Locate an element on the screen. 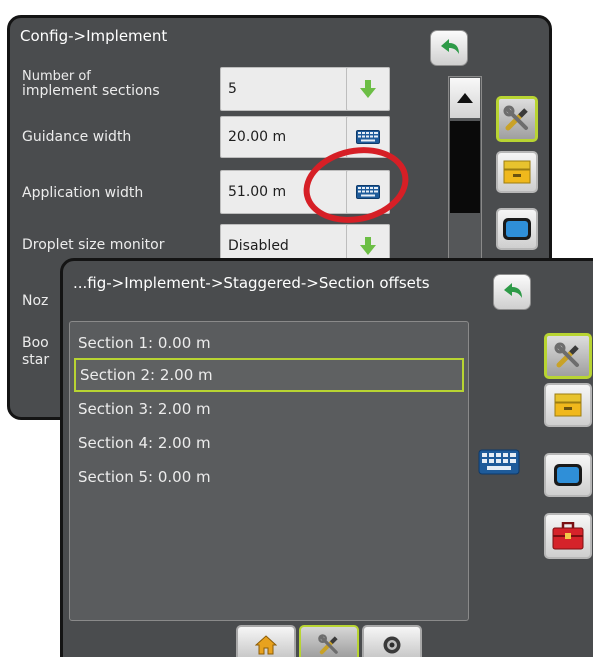 This screenshot has width=593, height=657. section-list-item: Section 1: 0.00 m is located at coordinates (269, 343).